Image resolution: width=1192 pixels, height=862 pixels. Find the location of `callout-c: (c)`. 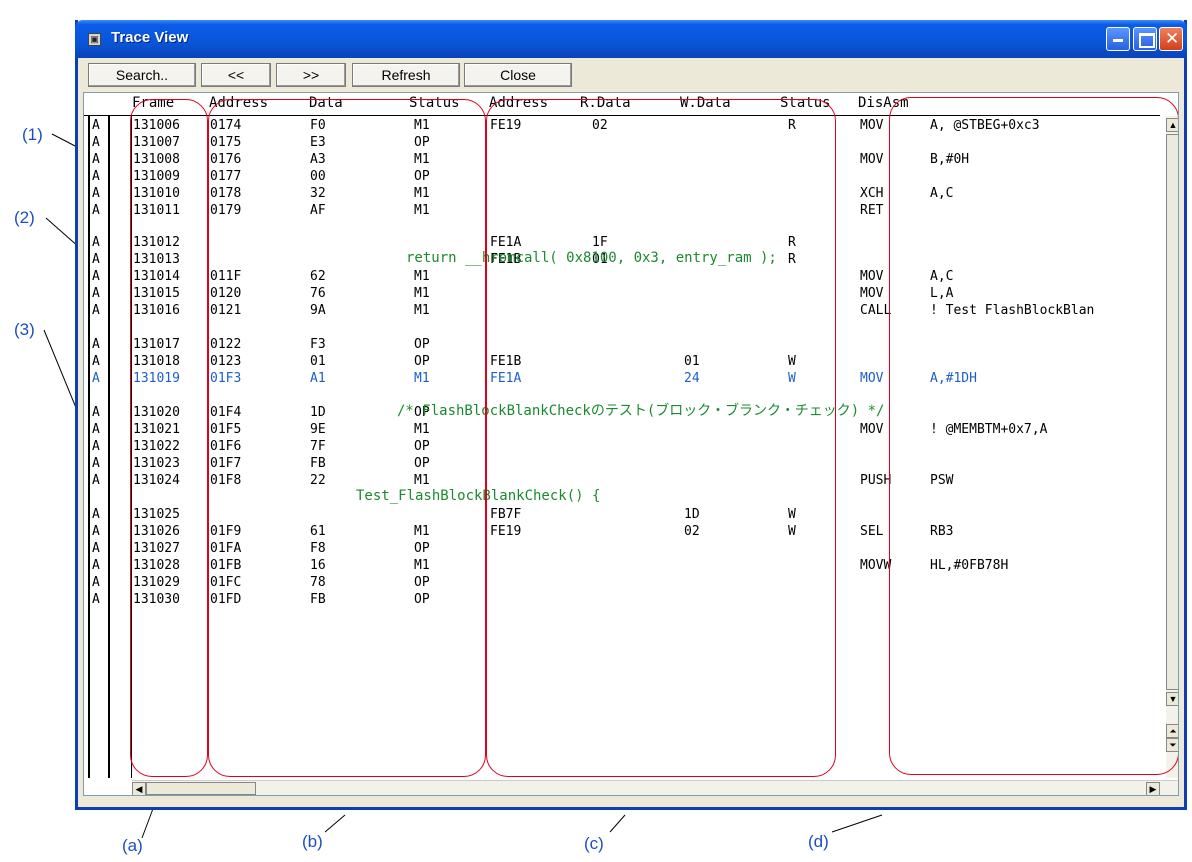

callout-c: (c) is located at coordinates (594, 843).